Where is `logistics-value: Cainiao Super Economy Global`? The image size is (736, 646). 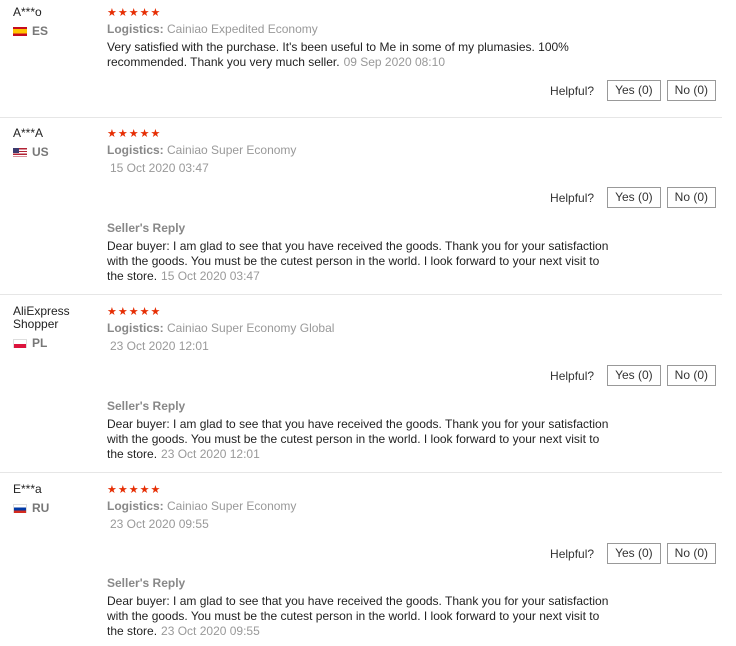
logistics-value: Cainiao Super Economy Global is located at coordinates (251, 328).